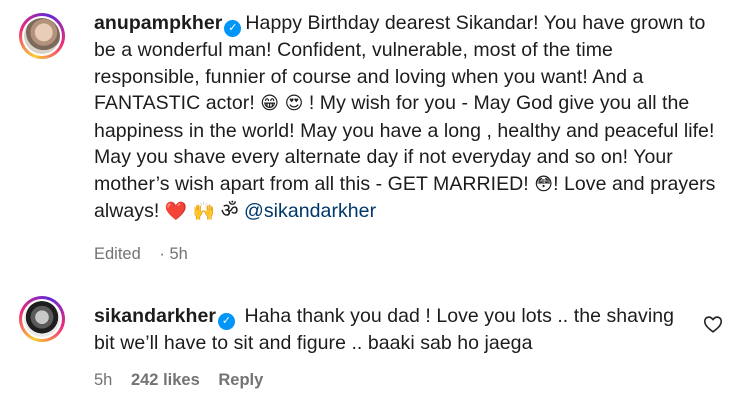  I want to click on comment-time: 5h, so click(103, 380).